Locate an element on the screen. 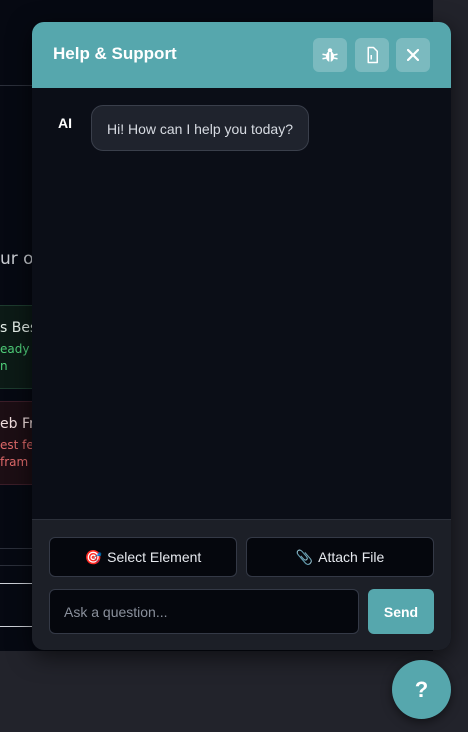 This screenshot has height=732, width=468. close-button is located at coordinates (413, 55).